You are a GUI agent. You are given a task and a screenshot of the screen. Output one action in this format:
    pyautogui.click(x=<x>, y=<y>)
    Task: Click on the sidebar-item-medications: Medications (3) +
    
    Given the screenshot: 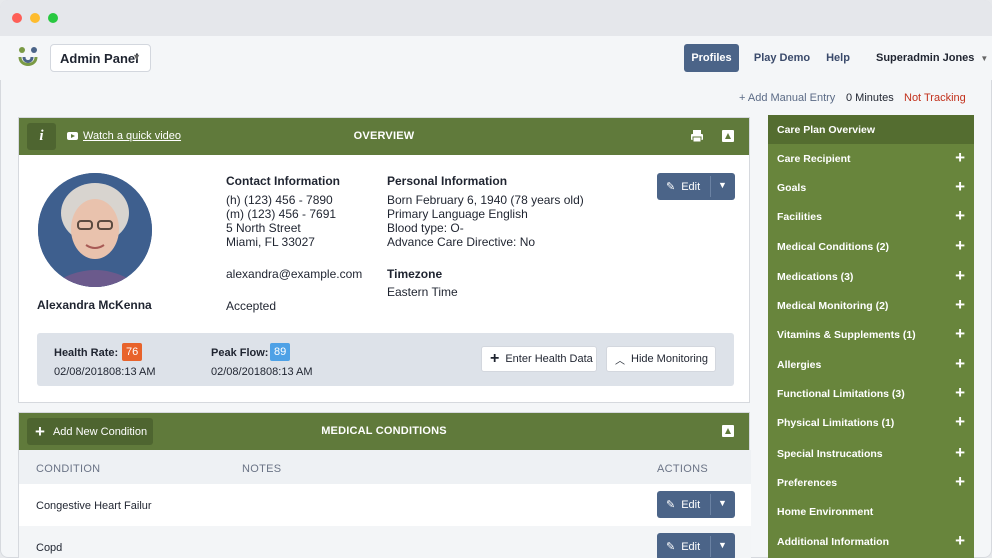 What is the action you would take?
    pyautogui.click(x=871, y=276)
    